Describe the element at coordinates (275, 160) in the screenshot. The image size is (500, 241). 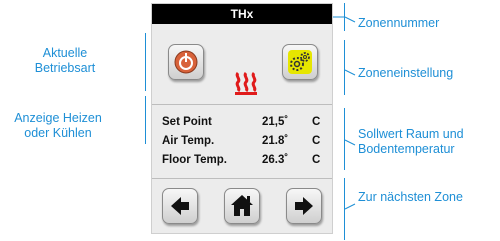
I see `floor-temp-value: 26.3˚` at that location.